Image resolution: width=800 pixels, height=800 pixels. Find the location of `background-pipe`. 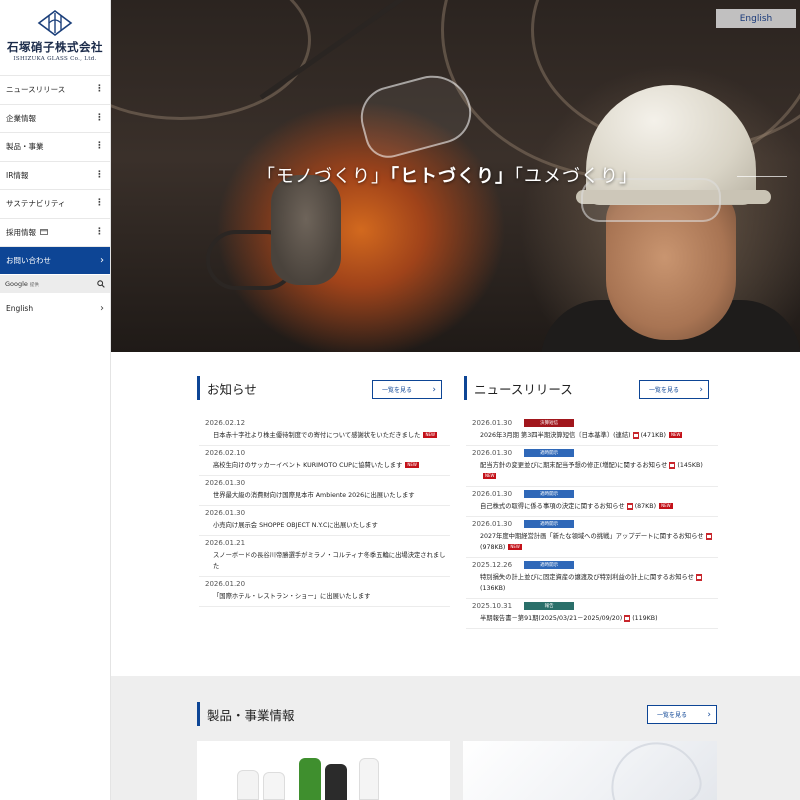

background-pipe is located at coordinates (211, 60).